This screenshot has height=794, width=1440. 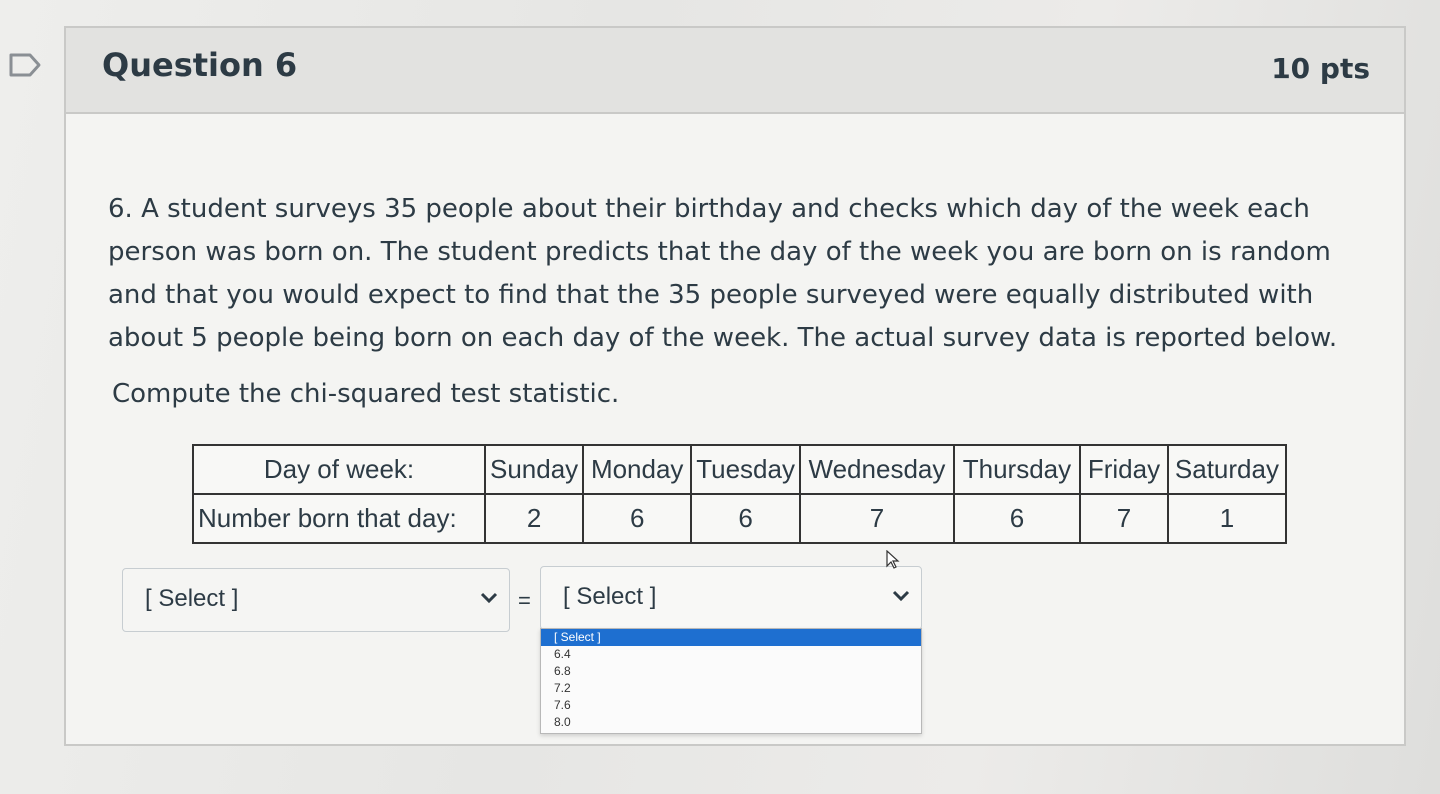 I want to click on question-header: Question 6 10 pts, so click(x=735, y=71).